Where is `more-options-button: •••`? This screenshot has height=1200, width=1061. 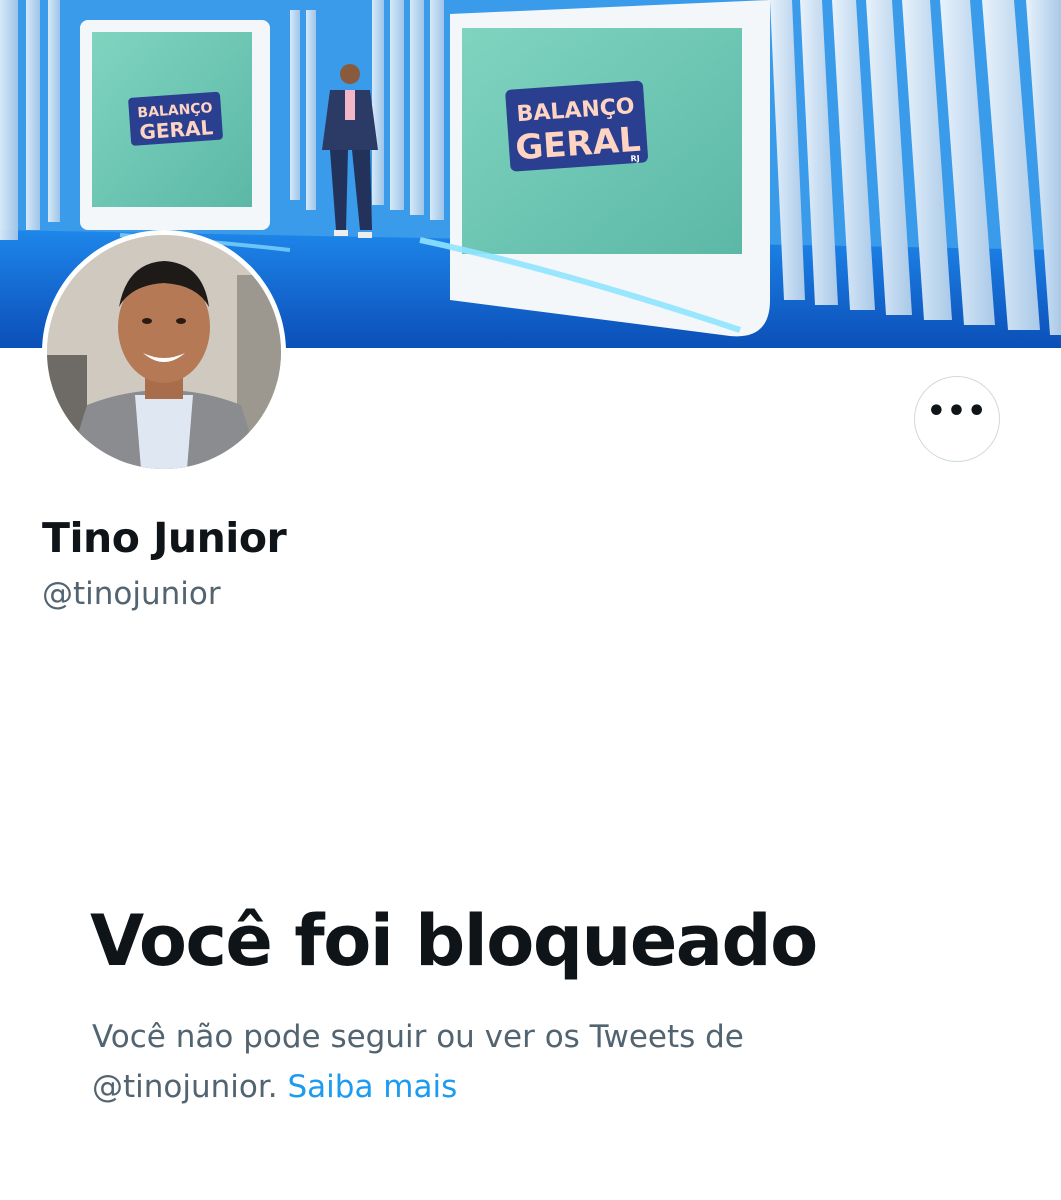
more-options-button: ••• is located at coordinates (957, 419).